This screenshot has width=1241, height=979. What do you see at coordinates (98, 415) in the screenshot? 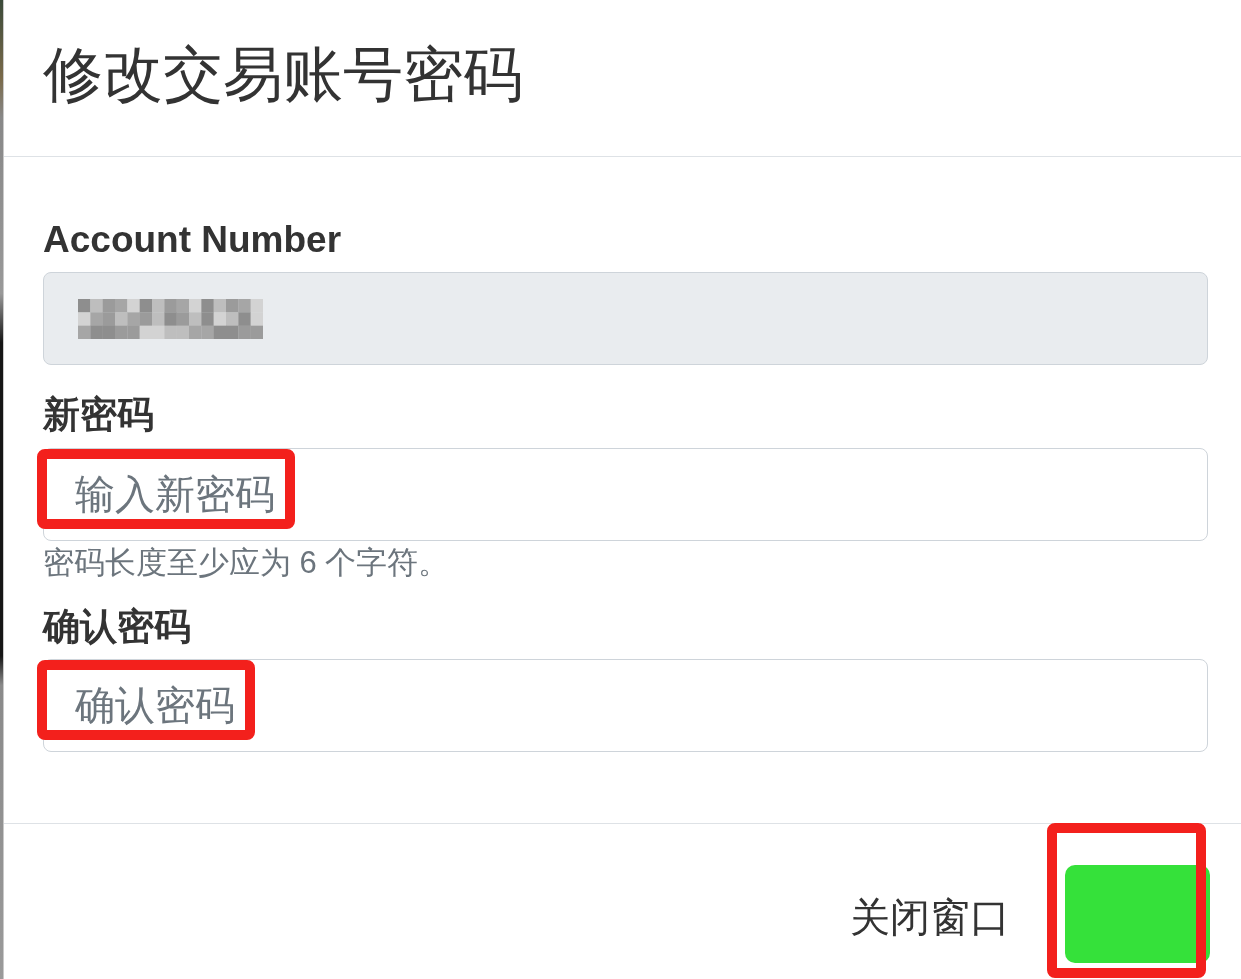
I see `field-label: 新密码` at bounding box center [98, 415].